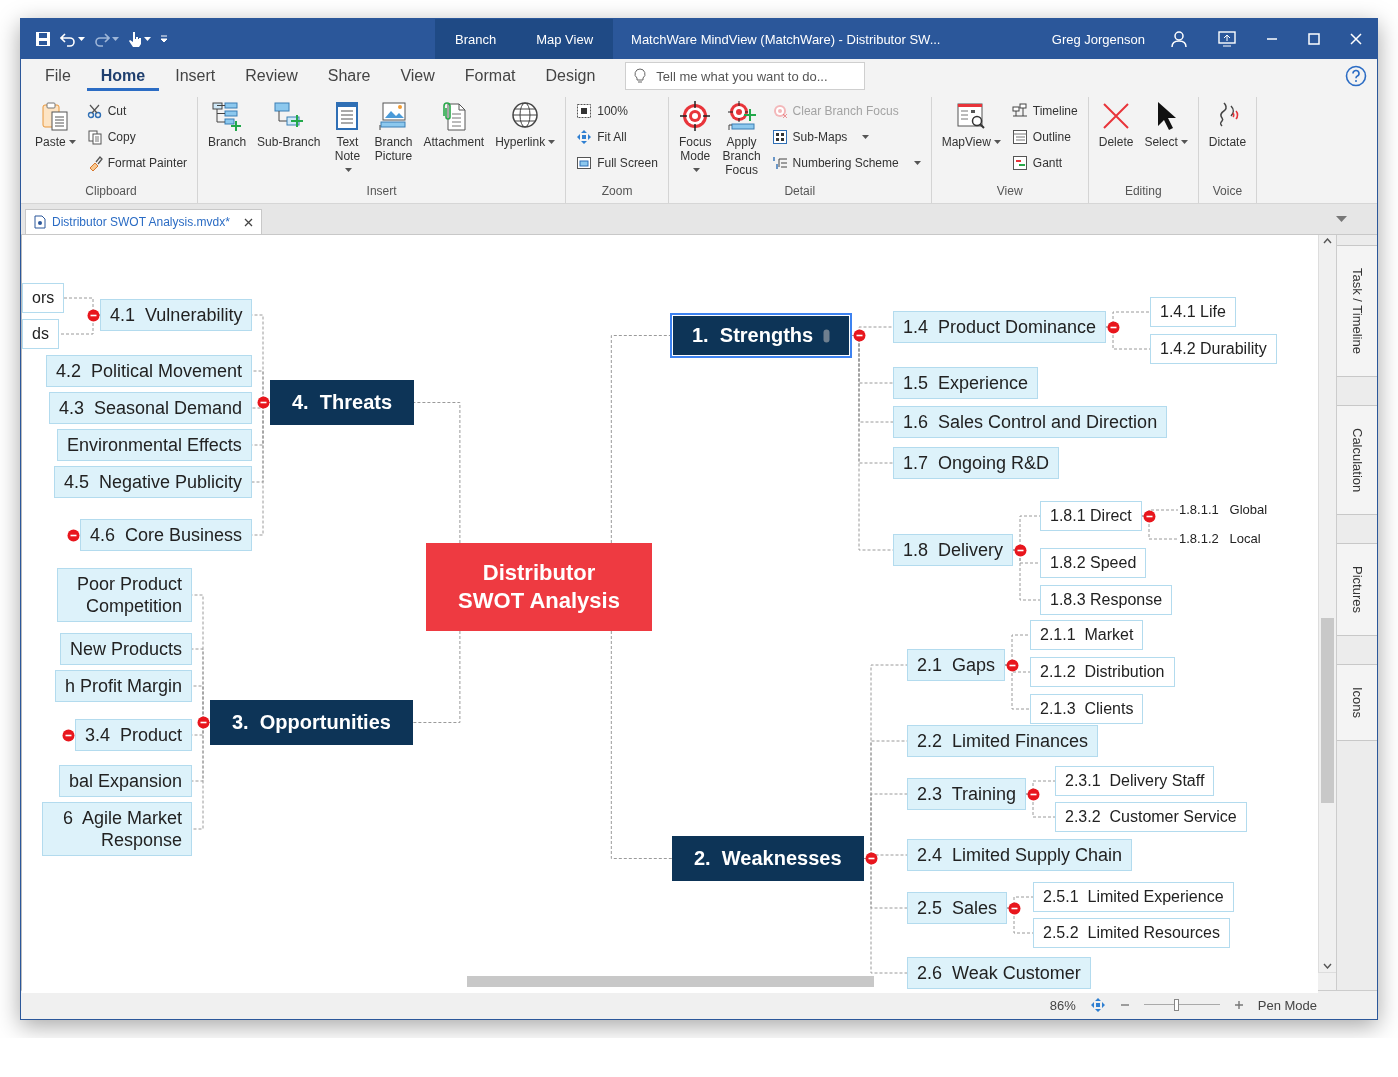 Image resolution: width=1398 pixels, height=1077 pixels. What do you see at coordinates (695, 138) in the screenshot?
I see `ribbon-button: Focus Mode` at bounding box center [695, 138].